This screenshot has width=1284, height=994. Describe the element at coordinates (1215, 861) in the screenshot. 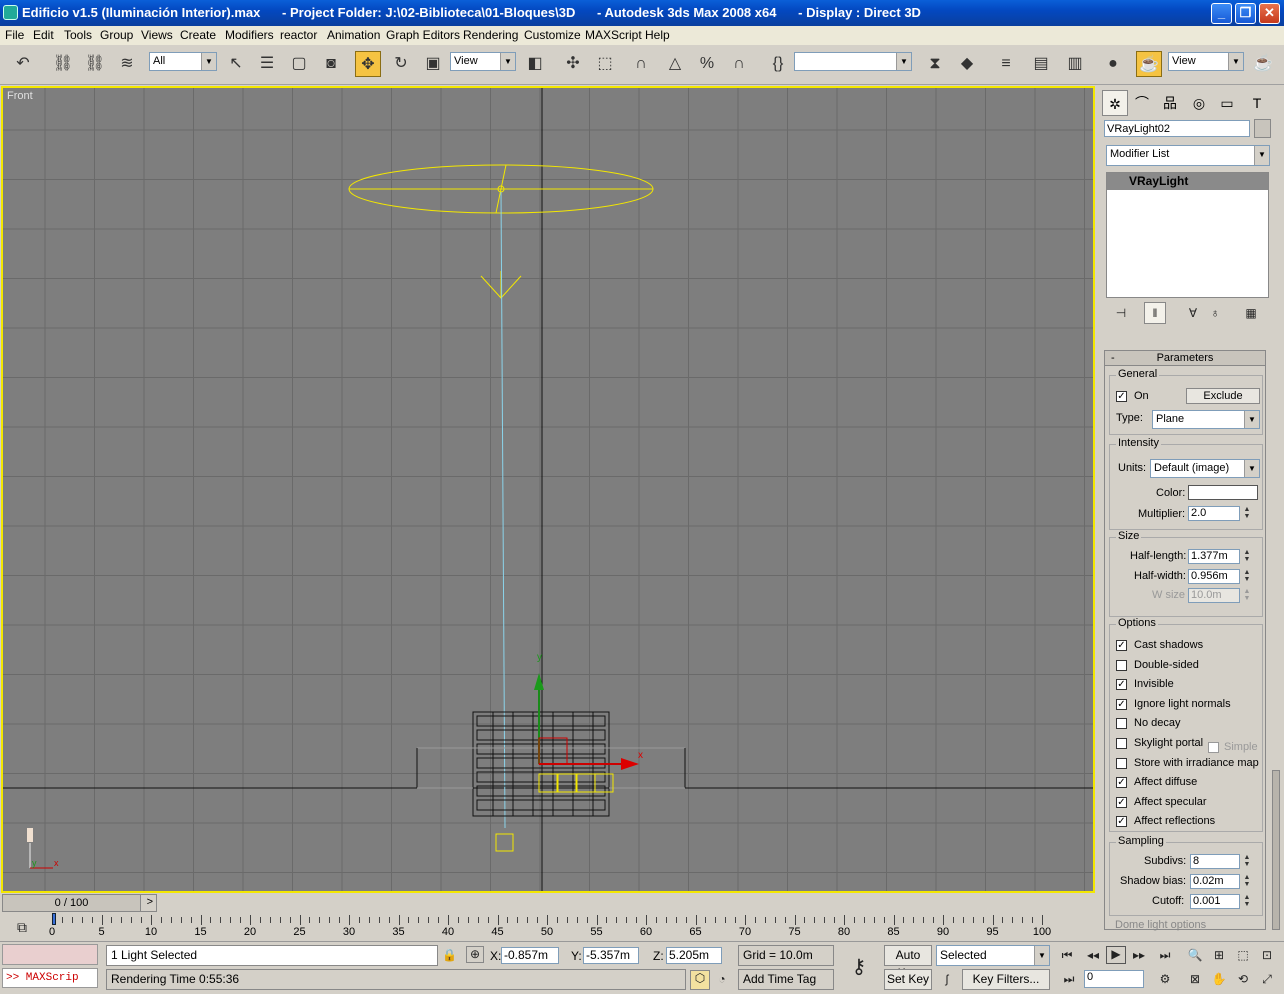

I see `subdivs-spinner: 8` at that location.